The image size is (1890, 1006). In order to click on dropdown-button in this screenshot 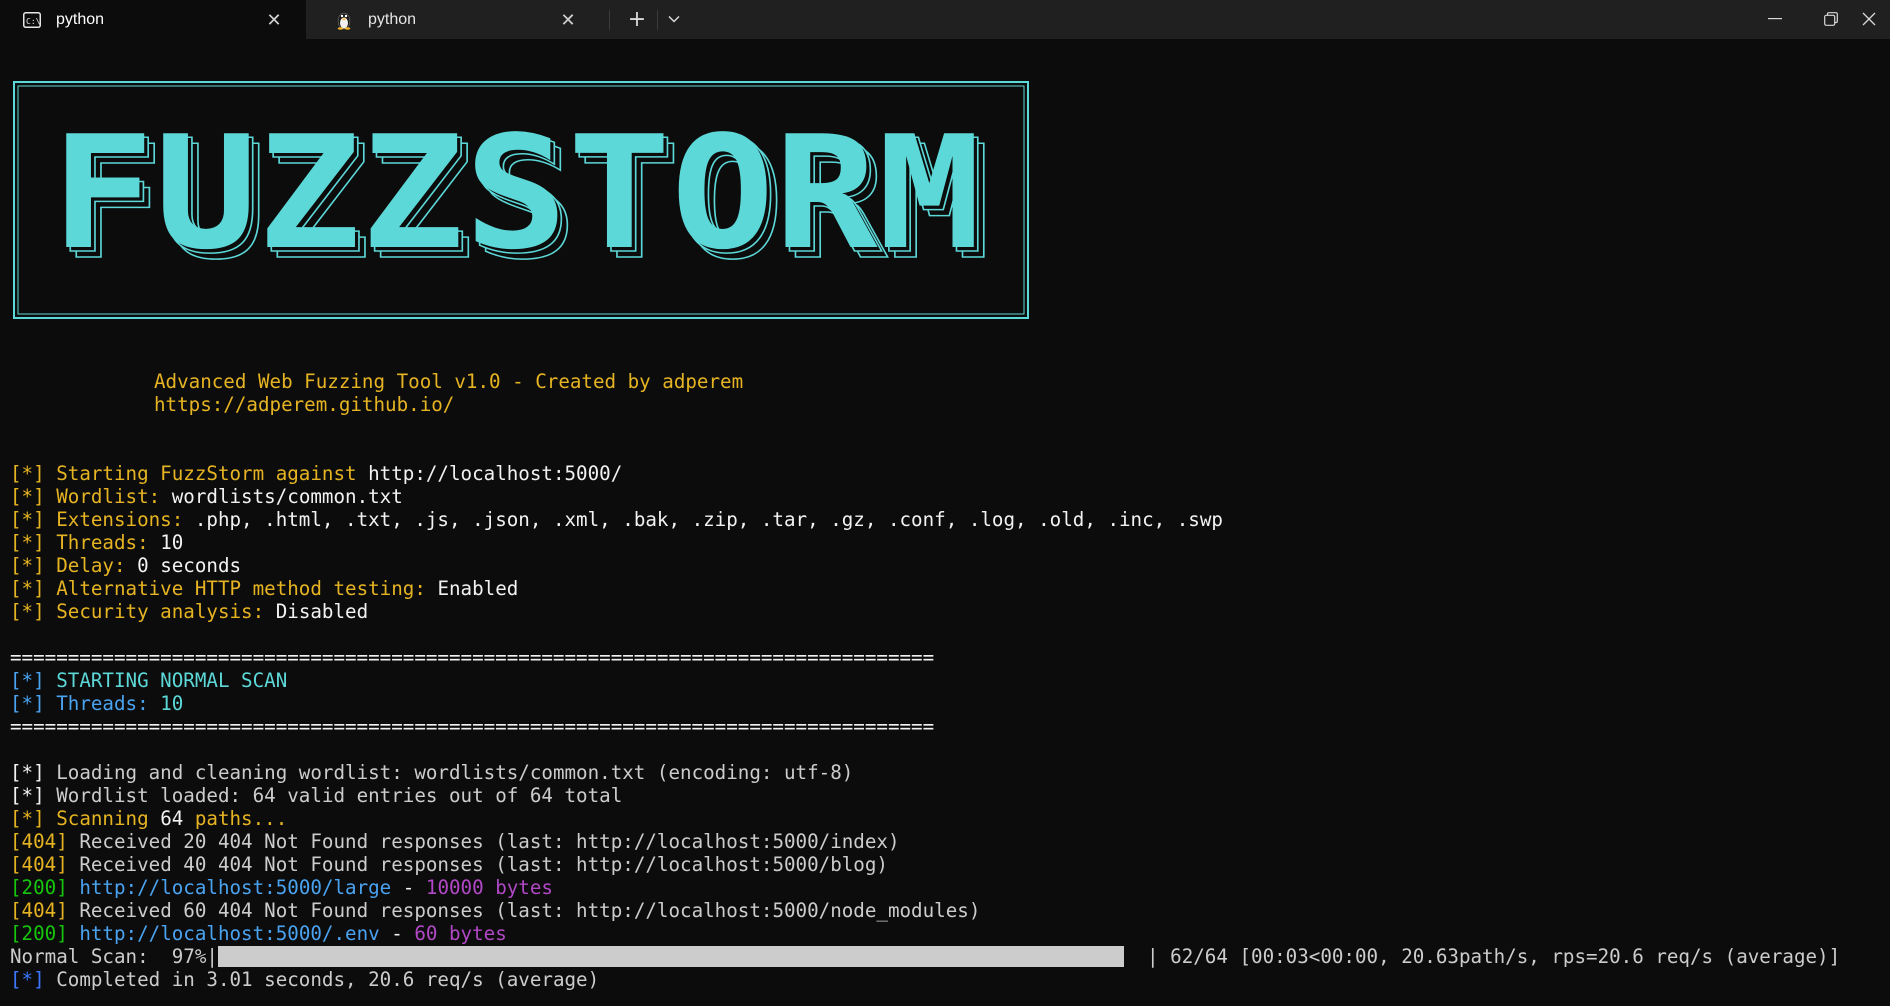, I will do `click(674, 19)`.